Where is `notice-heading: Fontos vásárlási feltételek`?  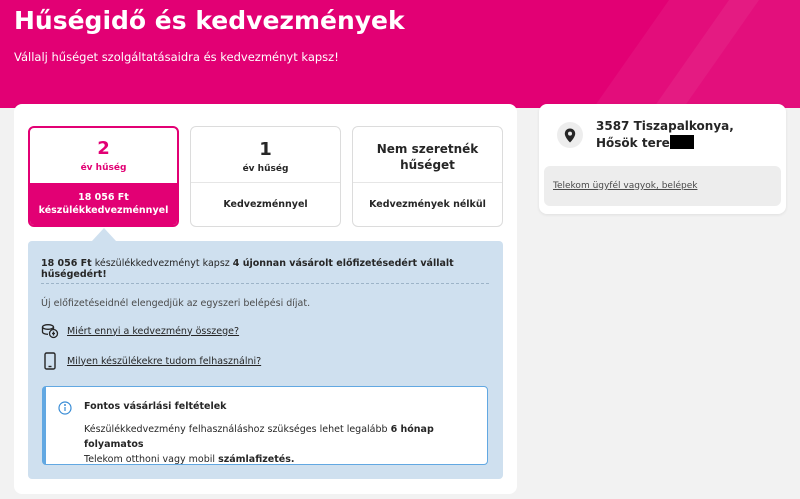 notice-heading: Fontos vásárlási feltételek is located at coordinates (155, 406).